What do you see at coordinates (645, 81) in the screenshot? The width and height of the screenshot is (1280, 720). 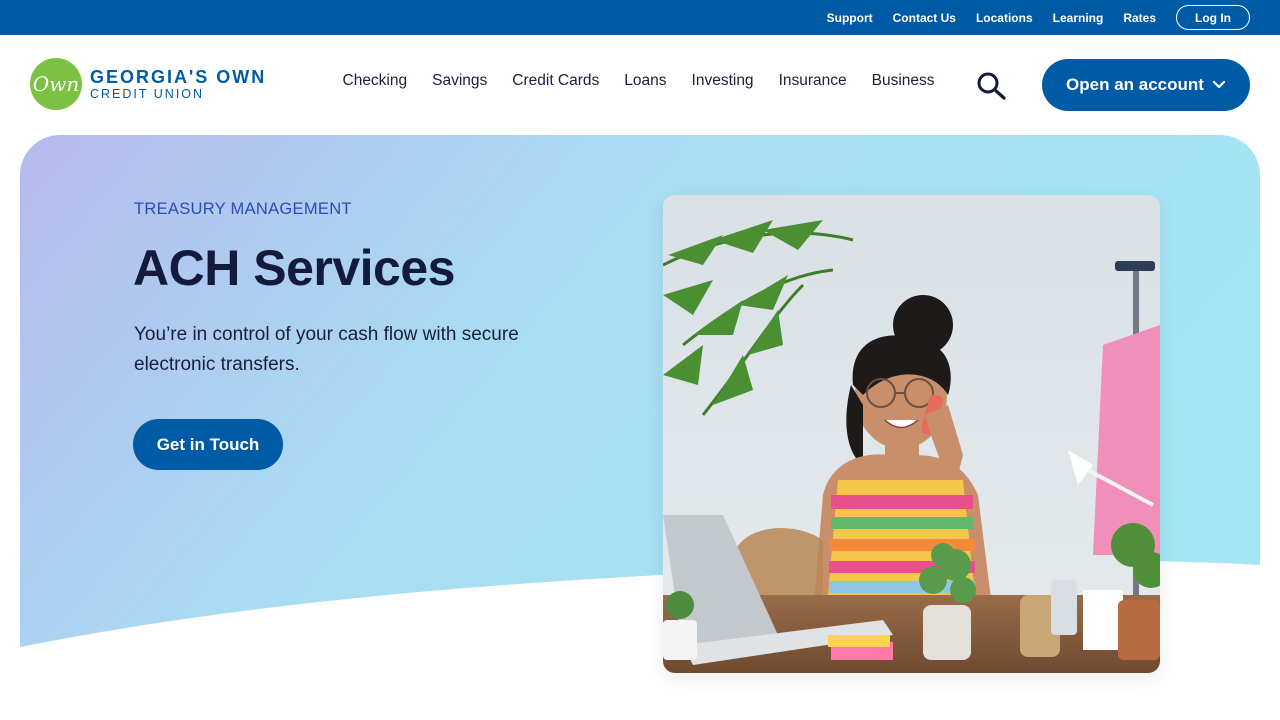 I see `nav-item-loans: Loans` at bounding box center [645, 81].